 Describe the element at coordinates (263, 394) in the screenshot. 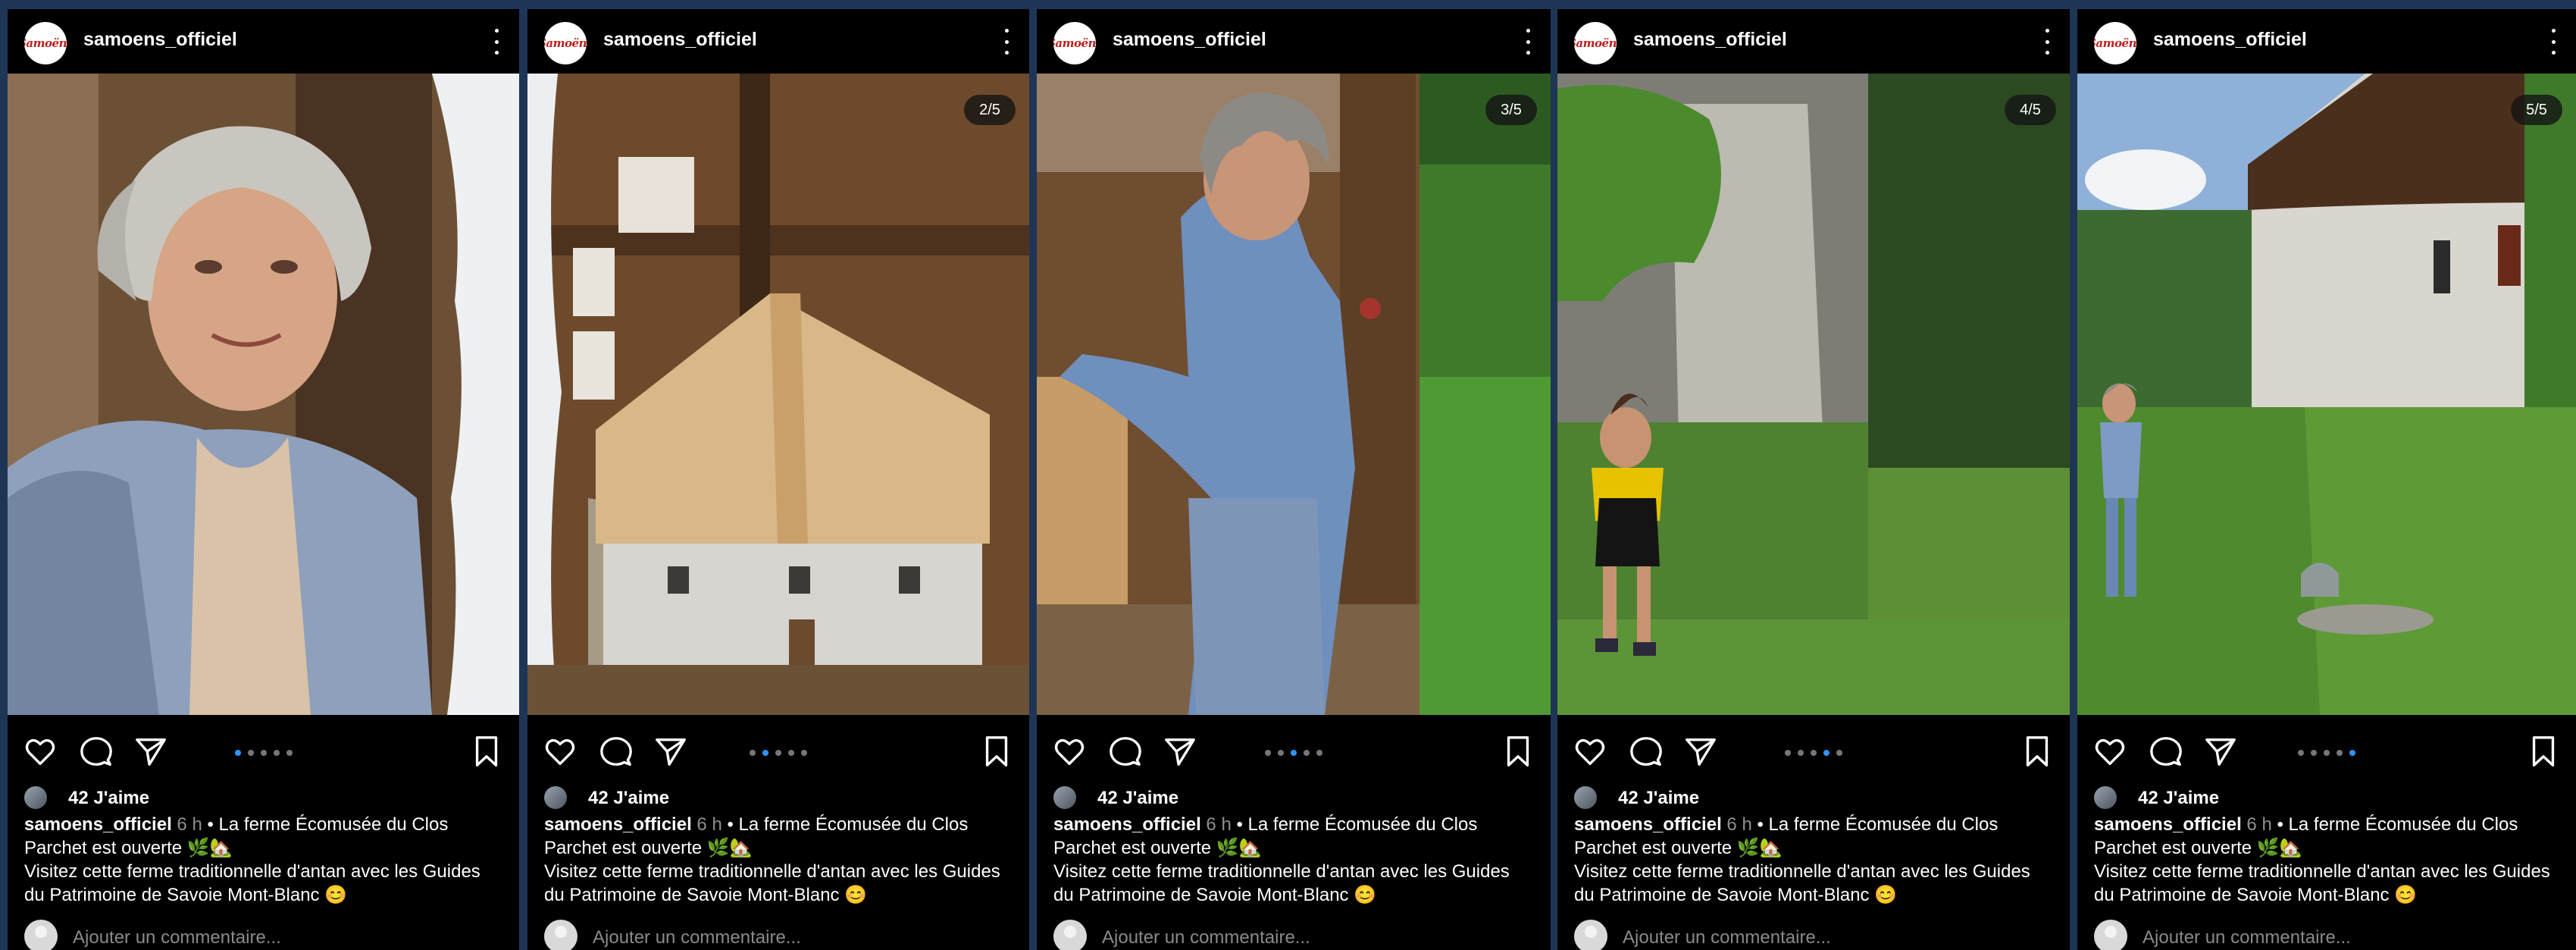

I see `post-photo` at that location.